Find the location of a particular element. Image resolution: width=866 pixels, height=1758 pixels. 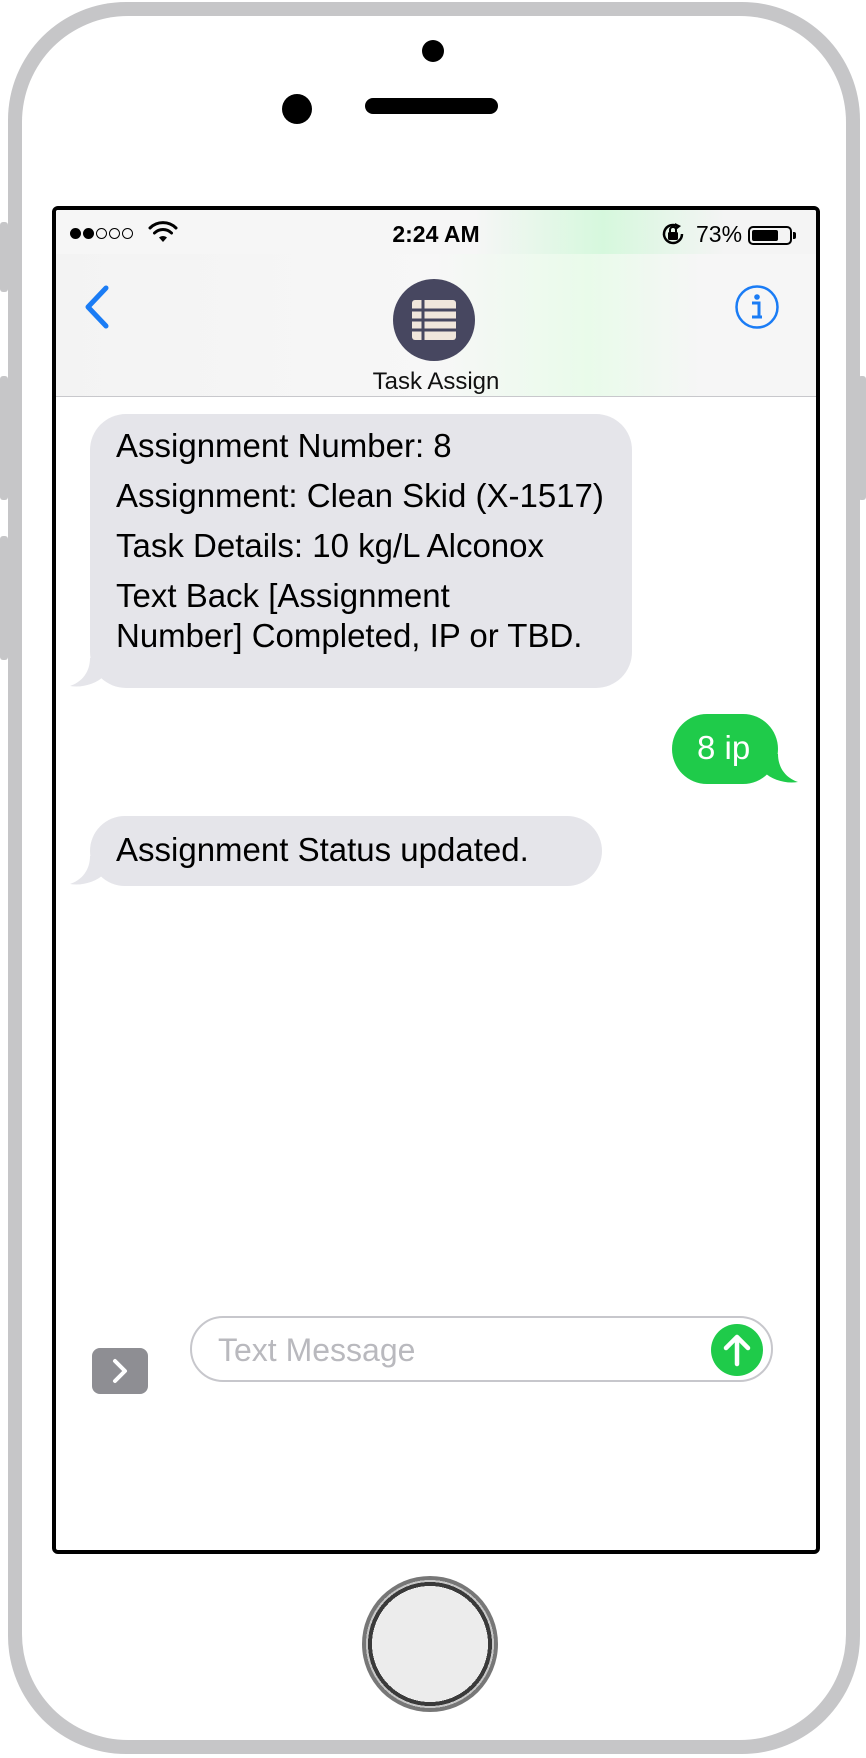

message-line: 8 ip is located at coordinates (724, 747).